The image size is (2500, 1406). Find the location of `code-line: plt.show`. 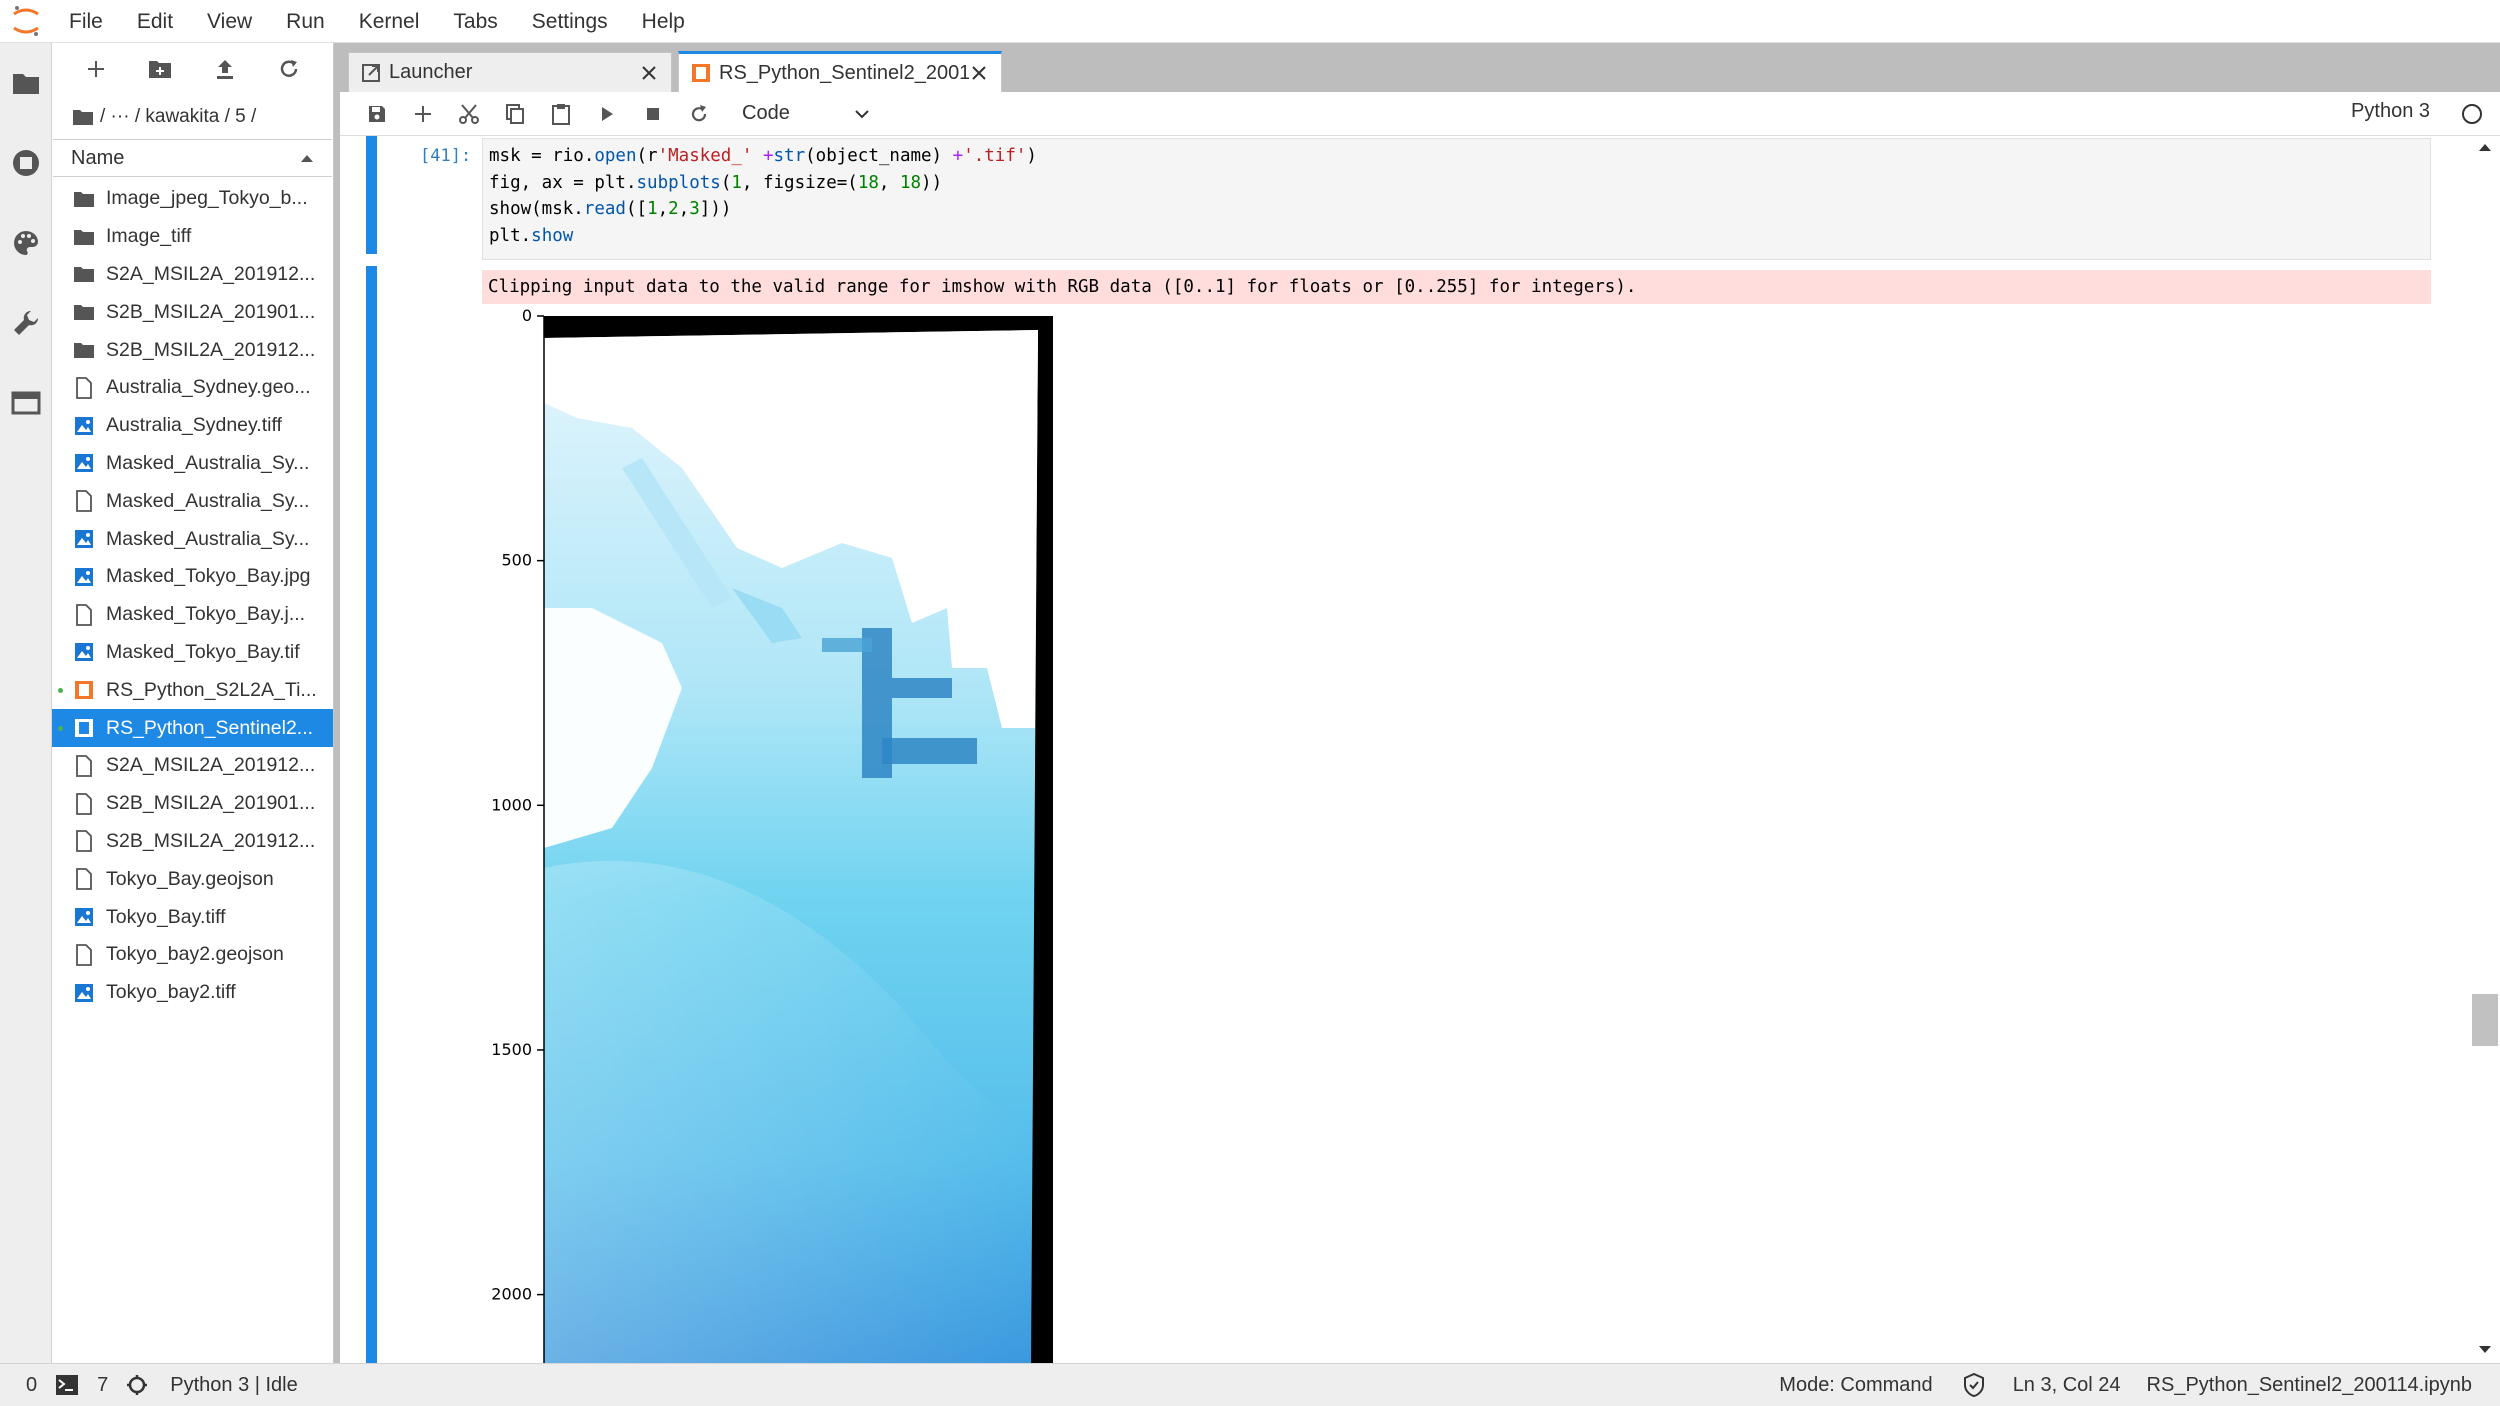

code-line: plt.show is located at coordinates (531, 235).